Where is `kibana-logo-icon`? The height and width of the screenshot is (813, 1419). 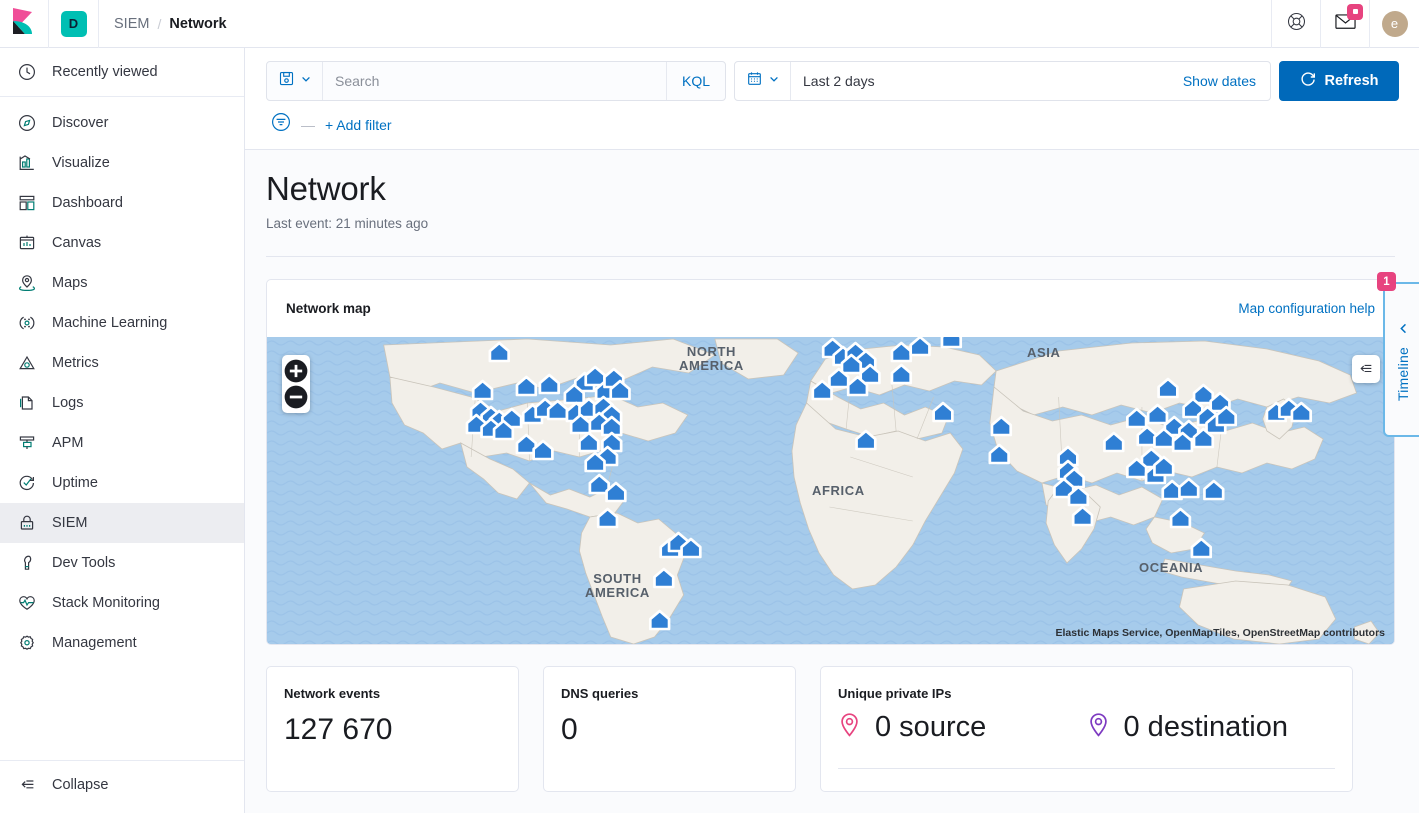 kibana-logo-icon is located at coordinates (24, 23).